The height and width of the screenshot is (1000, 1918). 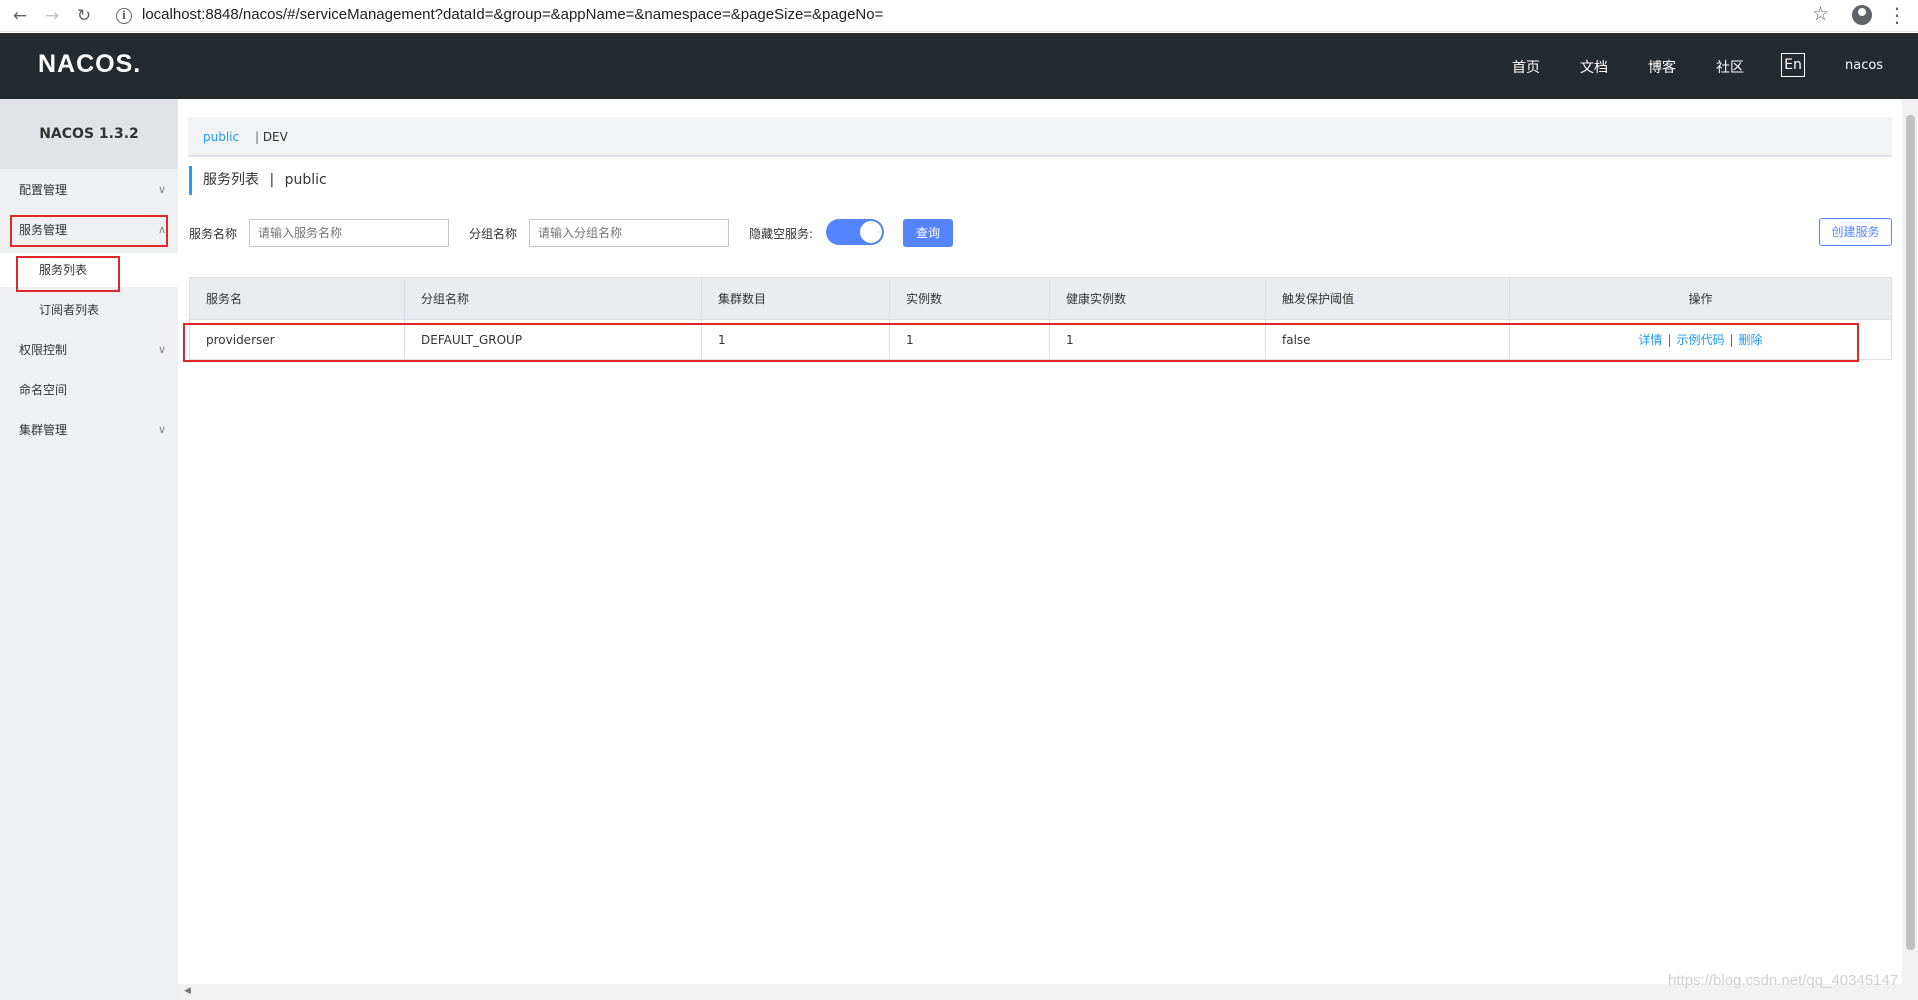 I want to click on user-name: nacos, so click(x=1864, y=65).